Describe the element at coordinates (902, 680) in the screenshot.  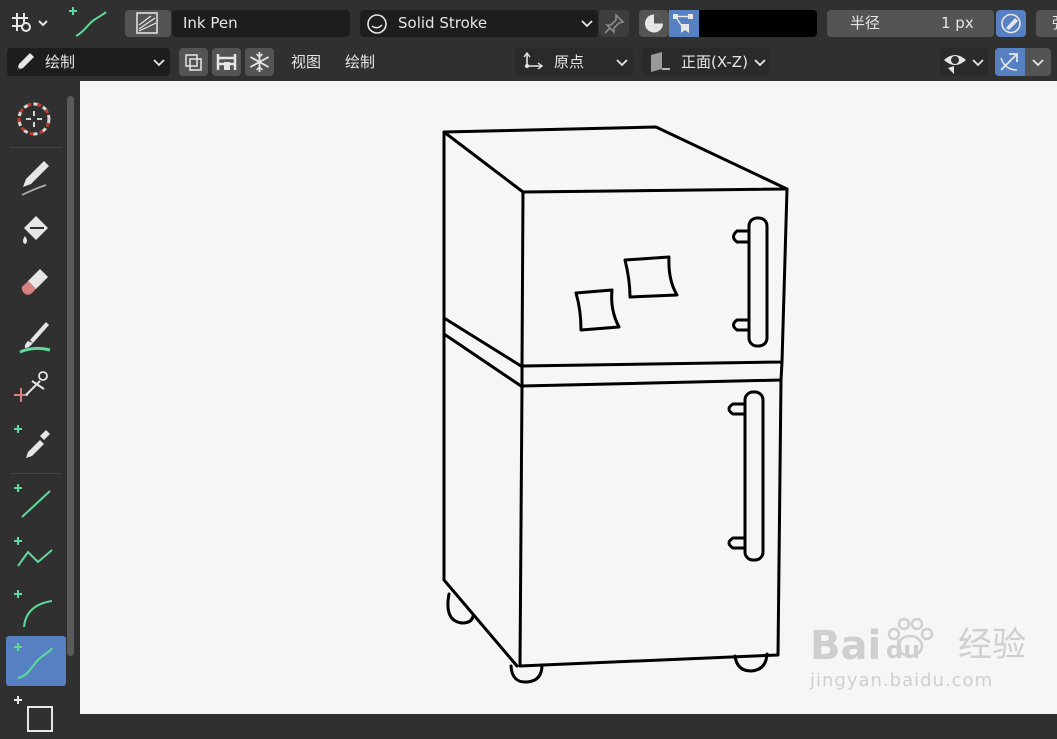
I see `watermark-url: jingyan.baidu.com` at that location.